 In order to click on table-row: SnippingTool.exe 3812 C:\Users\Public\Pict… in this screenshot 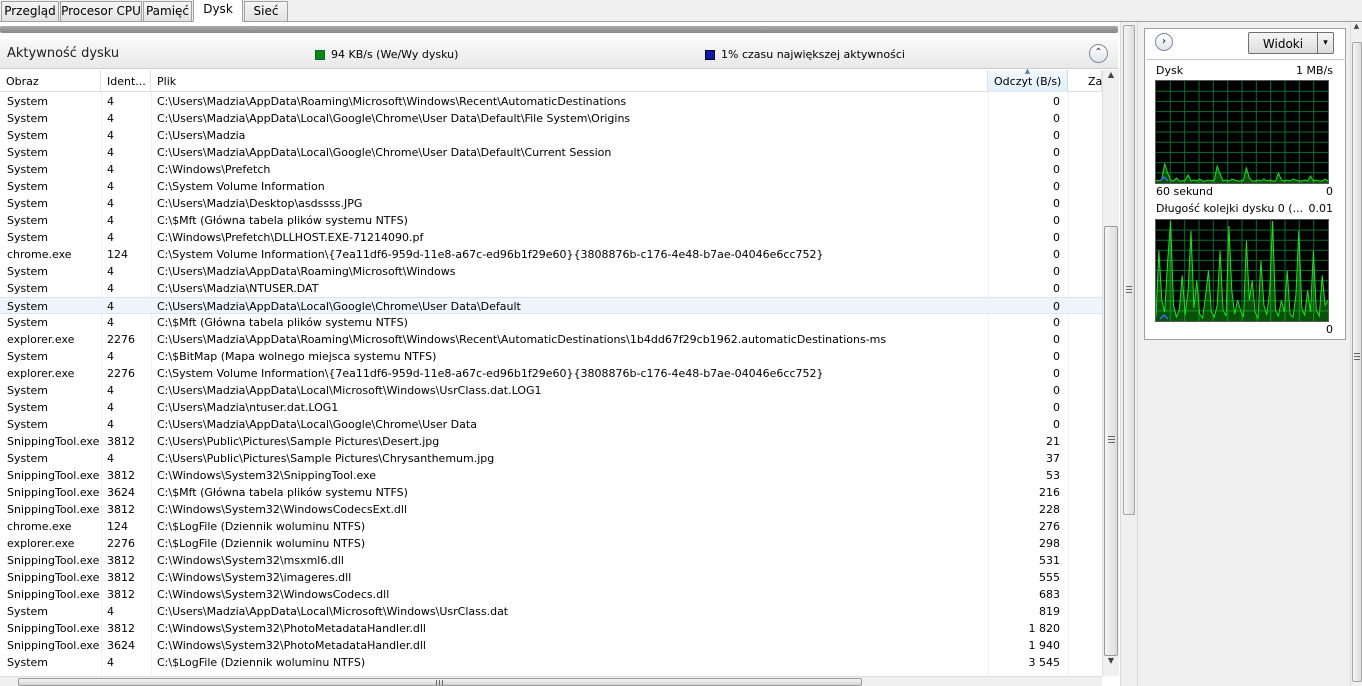, I will do `click(551, 441)`.